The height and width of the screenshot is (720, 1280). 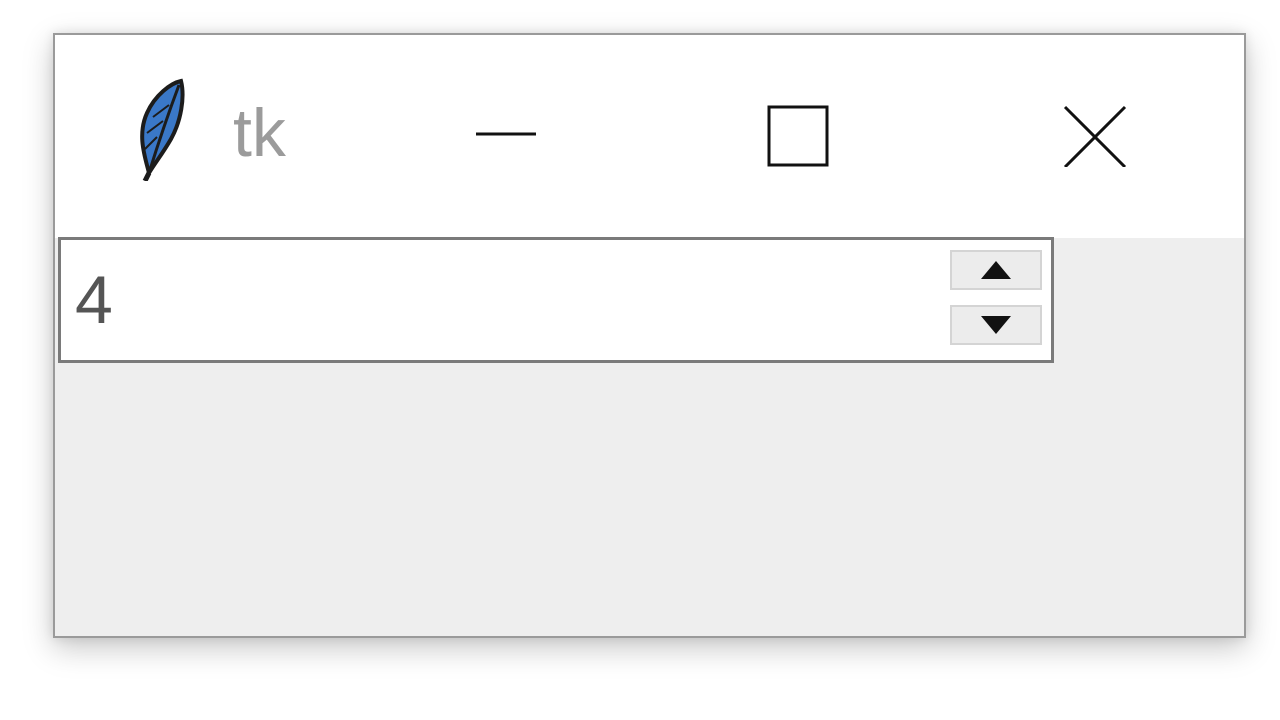 What do you see at coordinates (798, 136) in the screenshot?
I see `maximize-icon` at bounding box center [798, 136].